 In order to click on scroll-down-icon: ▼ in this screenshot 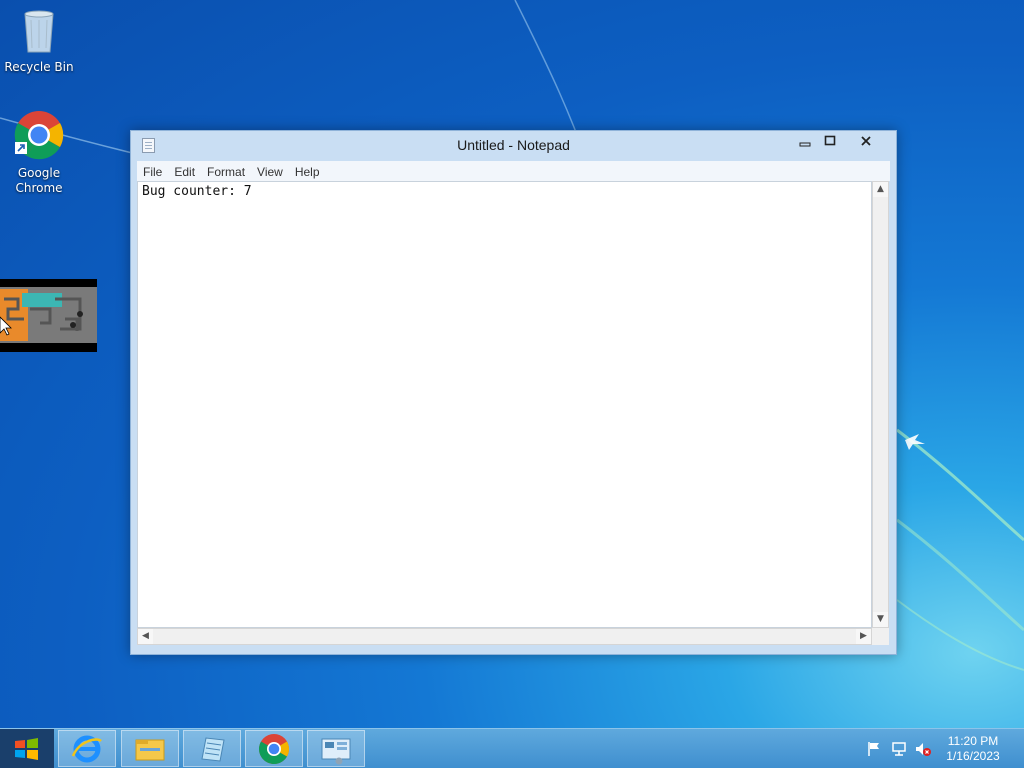, I will do `click(880, 619)`.